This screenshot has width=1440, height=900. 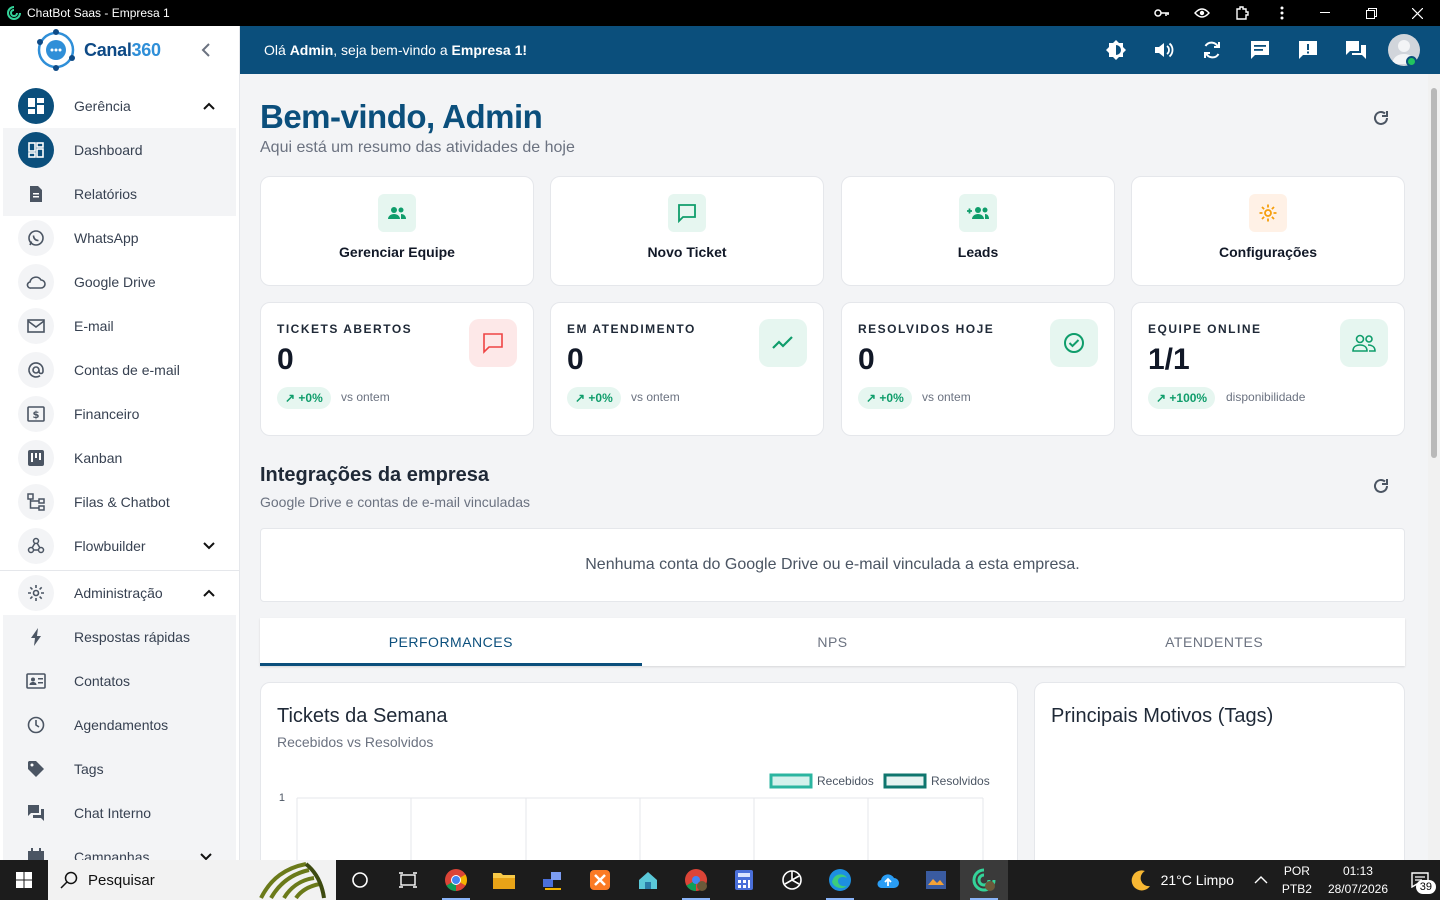 What do you see at coordinates (687, 231) in the screenshot?
I see `quick-action-novo-ticket: Novo Ticket` at bounding box center [687, 231].